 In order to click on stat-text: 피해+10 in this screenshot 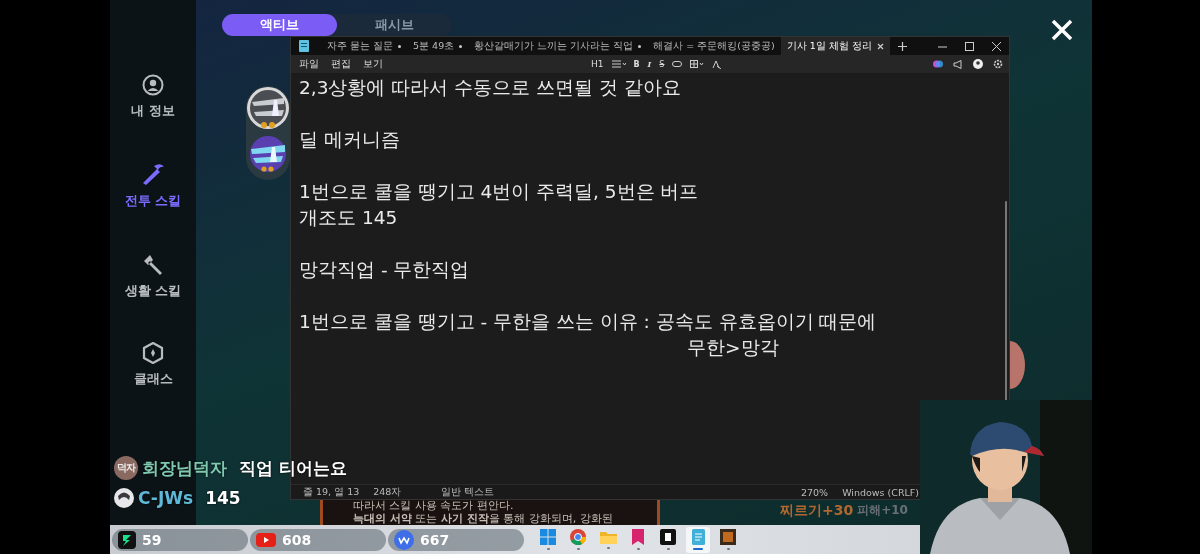, I will do `click(882, 510)`.